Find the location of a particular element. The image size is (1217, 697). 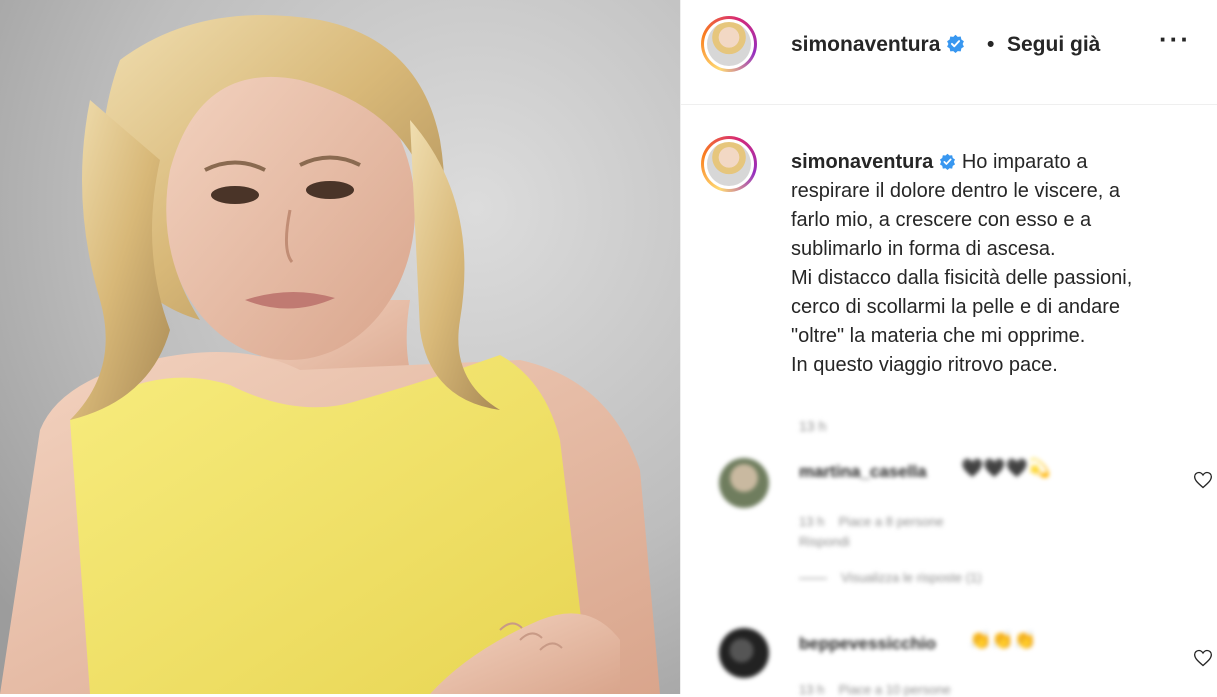

author-username: simonaventura is located at coordinates (878, 45).